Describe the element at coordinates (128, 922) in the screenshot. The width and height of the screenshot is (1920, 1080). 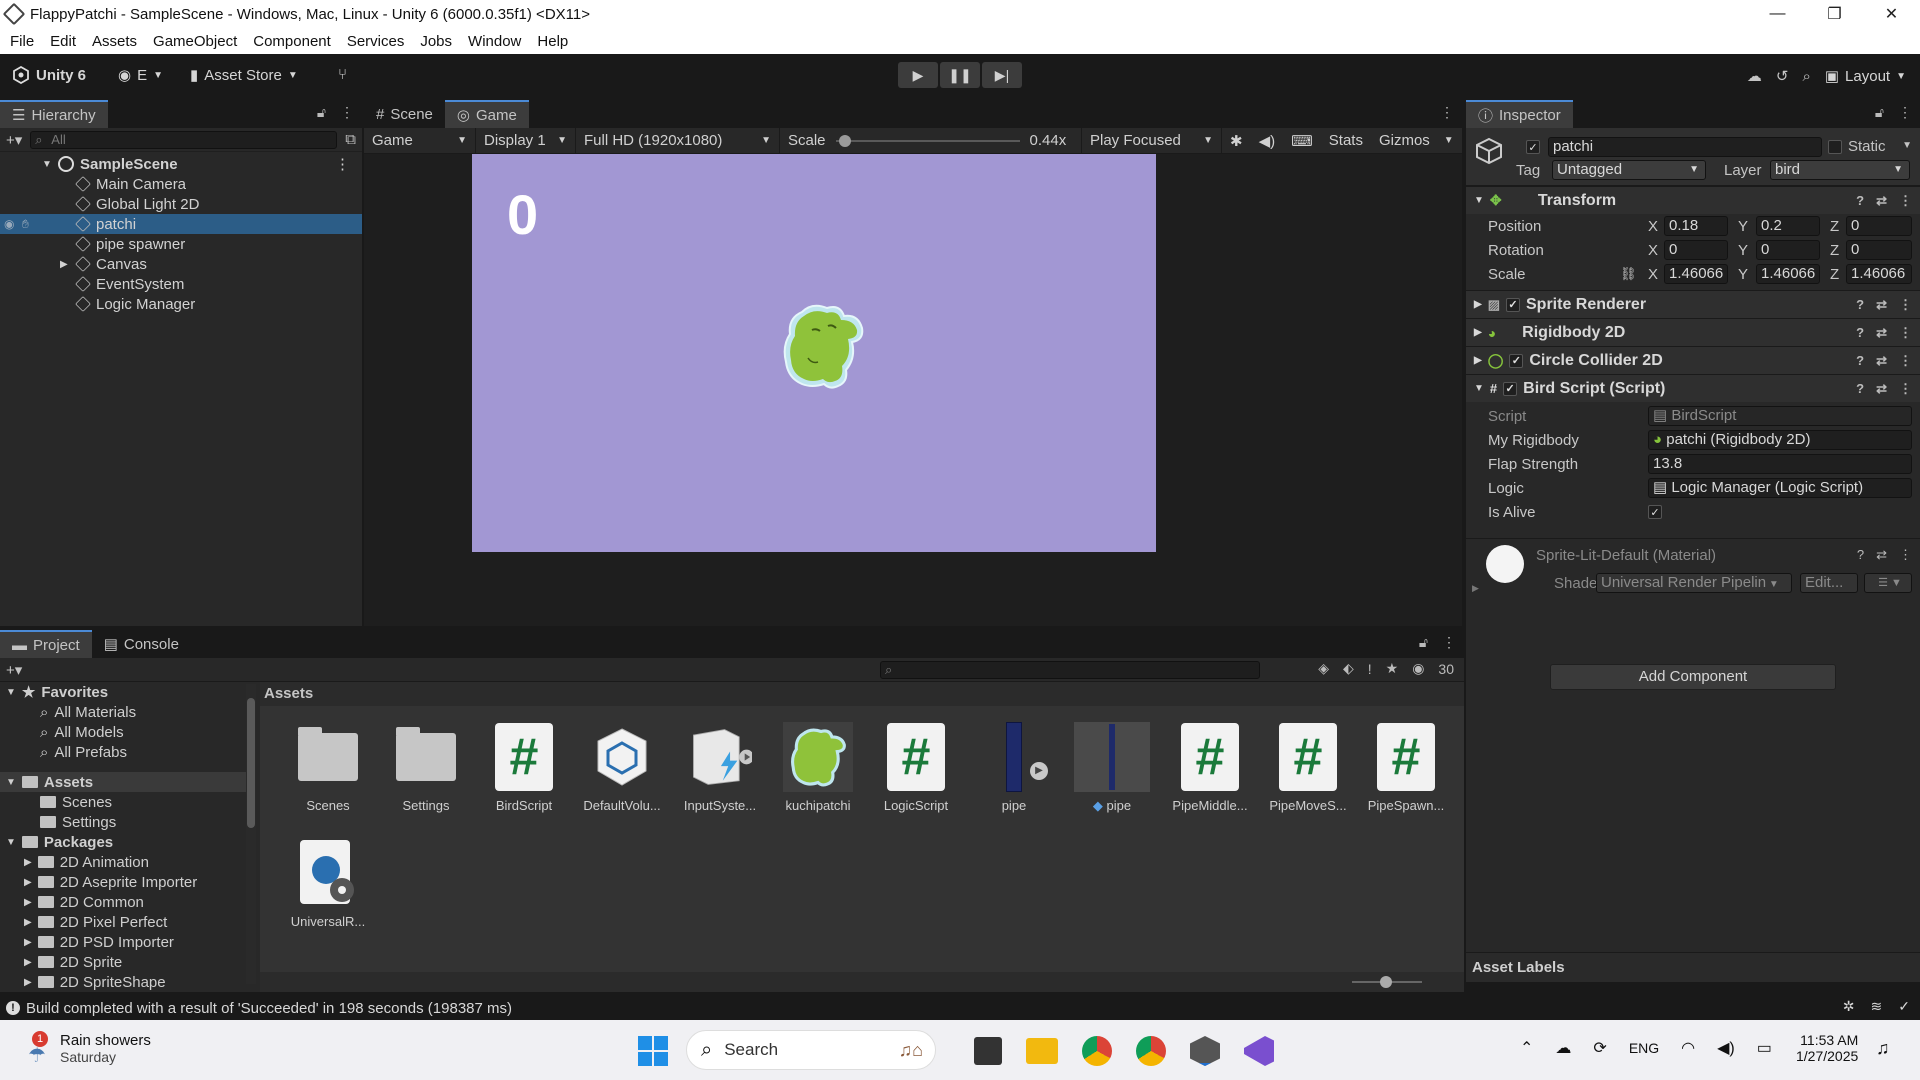
I see `package-row: ▶ 2D Pixel Perfect` at that location.